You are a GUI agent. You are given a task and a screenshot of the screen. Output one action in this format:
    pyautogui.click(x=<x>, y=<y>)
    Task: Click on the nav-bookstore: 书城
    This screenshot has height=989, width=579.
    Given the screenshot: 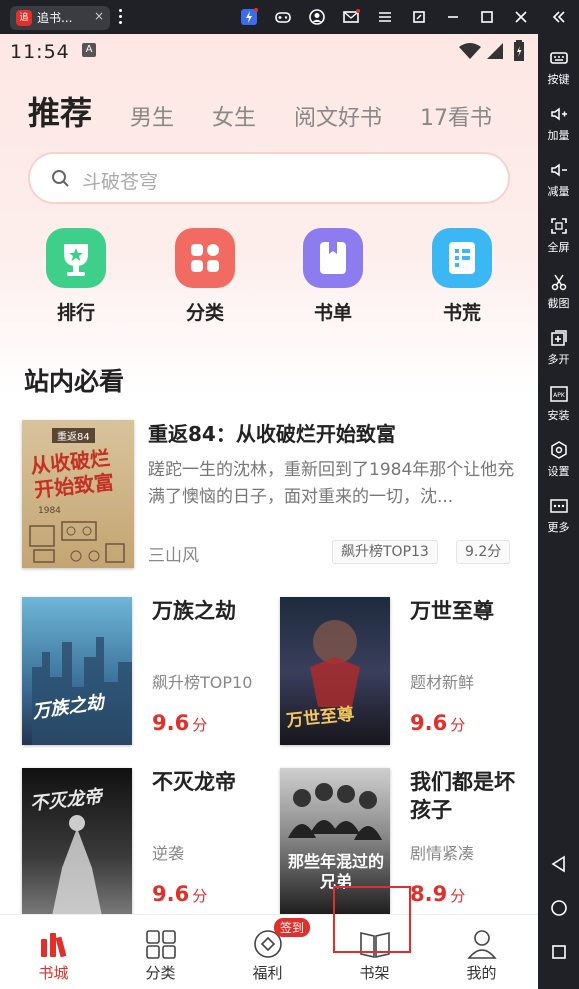 What is the action you would take?
    pyautogui.click(x=53, y=952)
    